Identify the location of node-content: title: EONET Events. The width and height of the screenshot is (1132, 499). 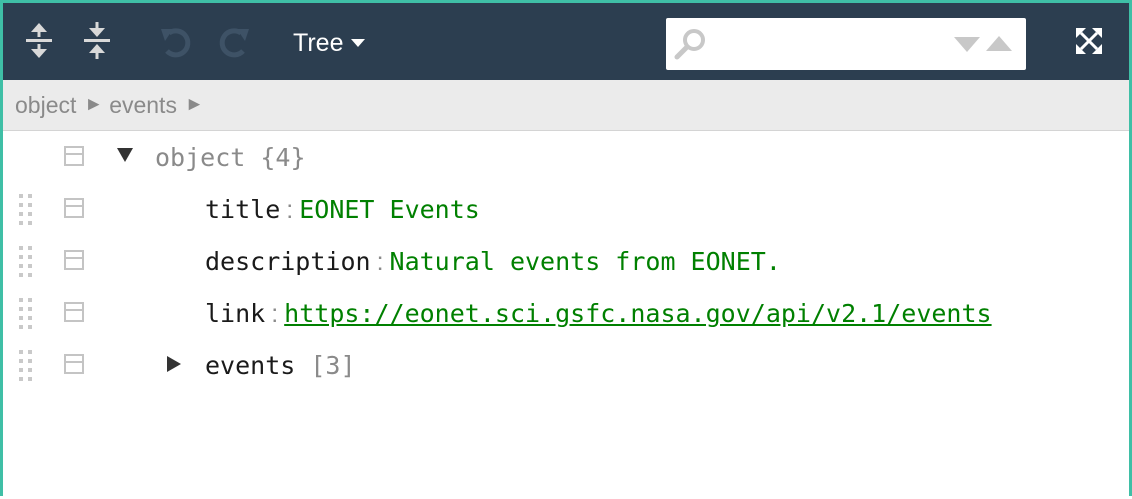
(342, 210).